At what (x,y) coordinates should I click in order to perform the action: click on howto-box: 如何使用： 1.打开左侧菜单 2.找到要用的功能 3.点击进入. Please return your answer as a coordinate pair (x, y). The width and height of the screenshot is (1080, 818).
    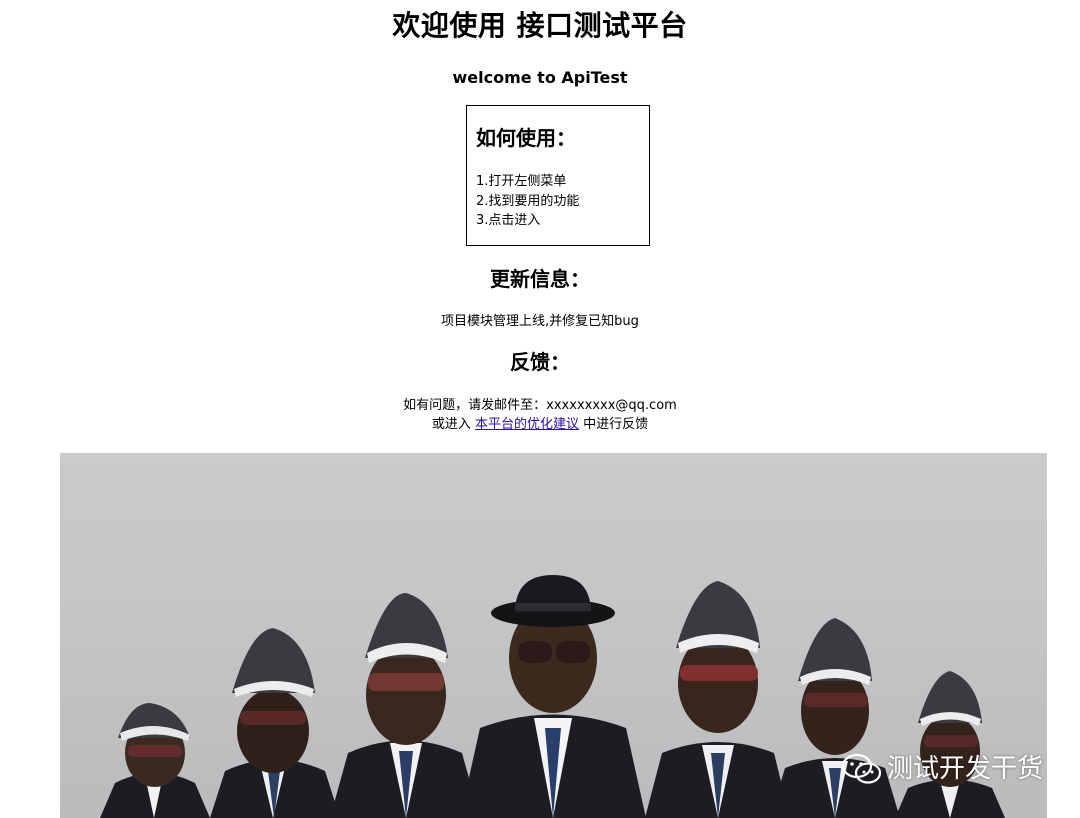
    Looking at the image, I should click on (558, 175).